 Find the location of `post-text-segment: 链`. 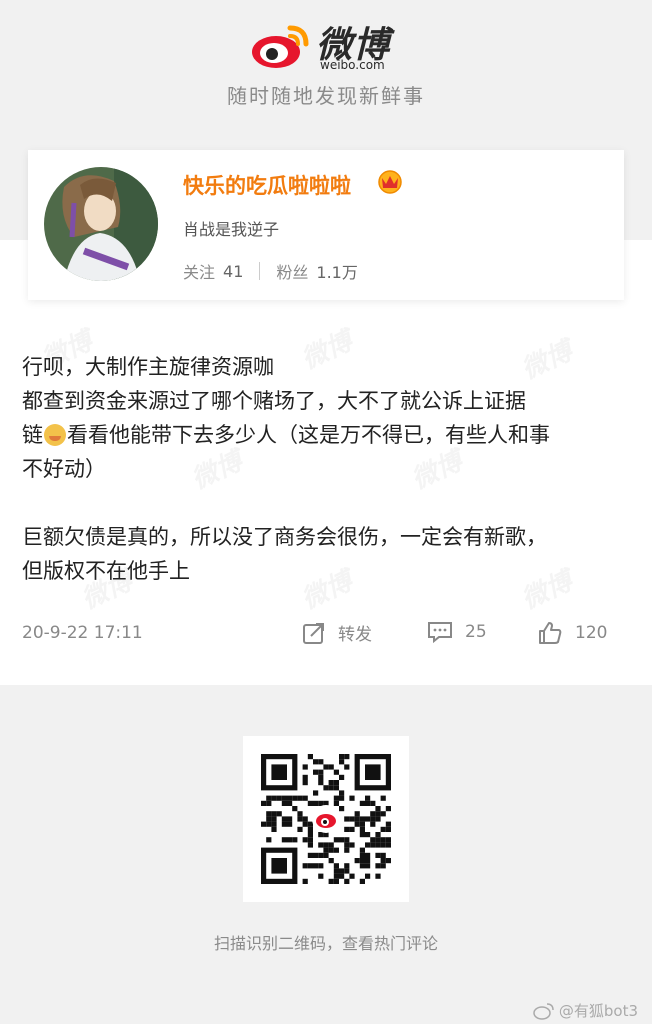

post-text-segment: 链 is located at coordinates (32, 435).